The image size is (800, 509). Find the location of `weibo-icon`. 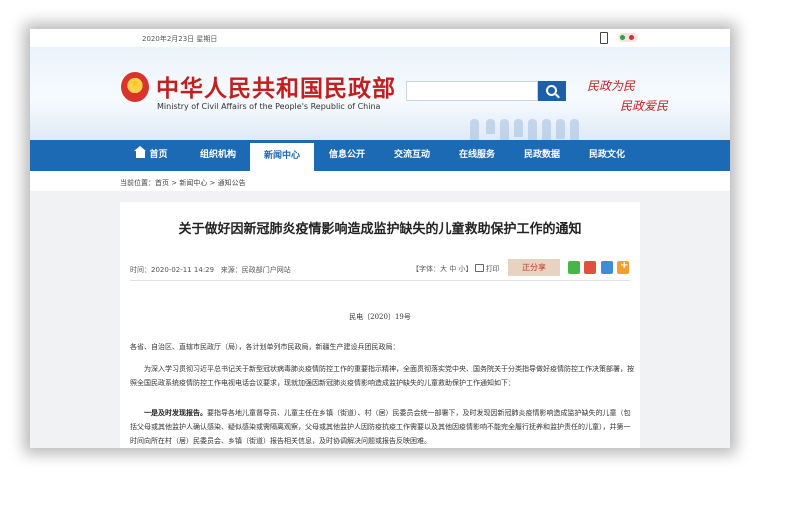

weibo-icon is located at coordinates (628, 37).